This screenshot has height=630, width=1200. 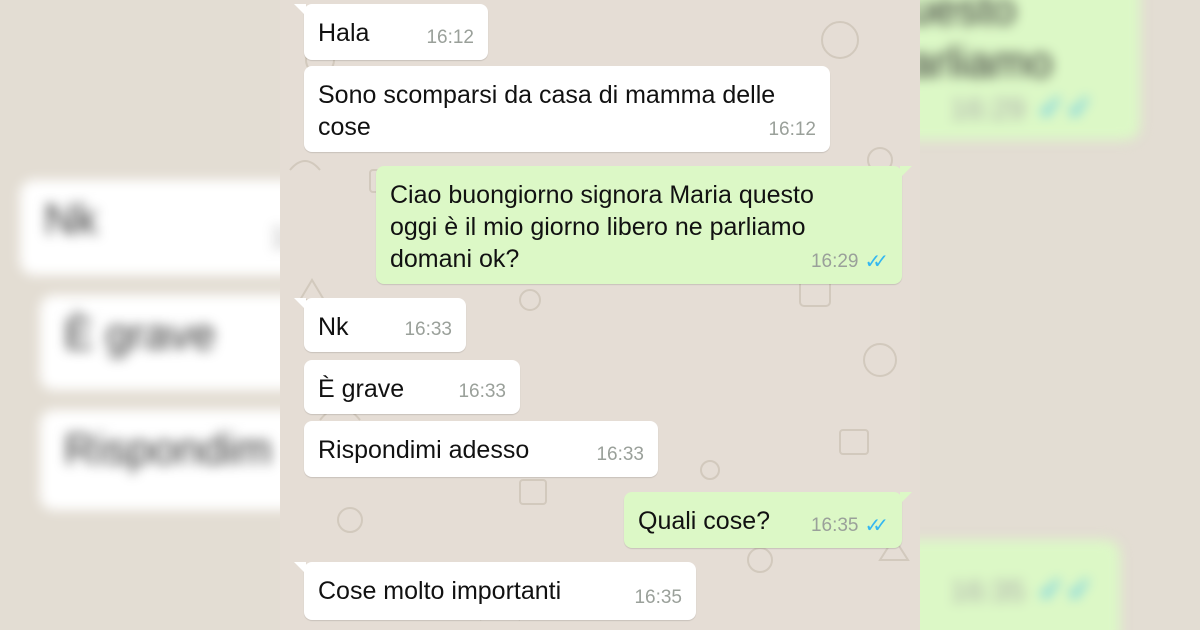 What do you see at coordinates (71, 219) in the screenshot?
I see `blurred-message-text: Nk` at bounding box center [71, 219].